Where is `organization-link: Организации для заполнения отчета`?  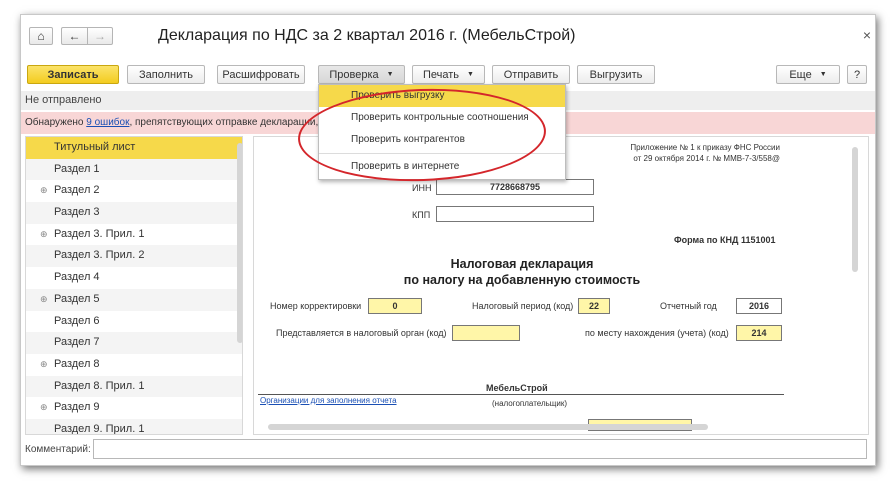
organization-link: Организации для заполнения отчета is located at coordinates (328, 400).